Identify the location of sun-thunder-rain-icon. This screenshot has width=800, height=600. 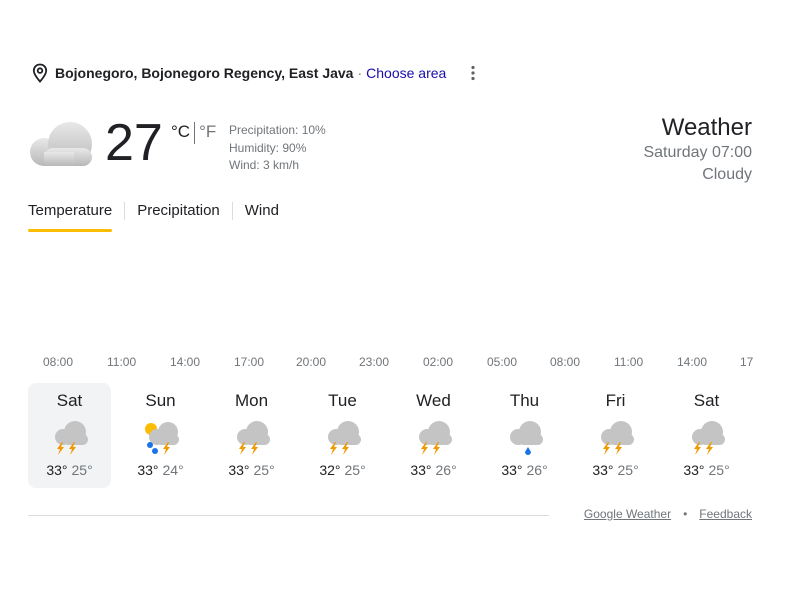
(161, 438).